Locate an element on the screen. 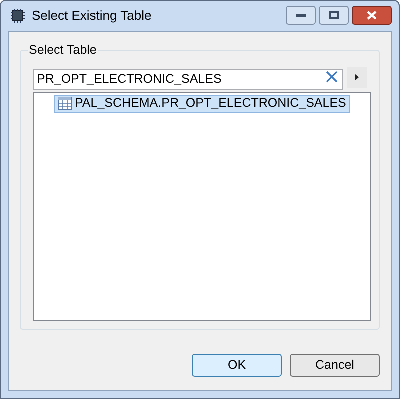  menu-arrow-button is located at coordinates (357, 77).